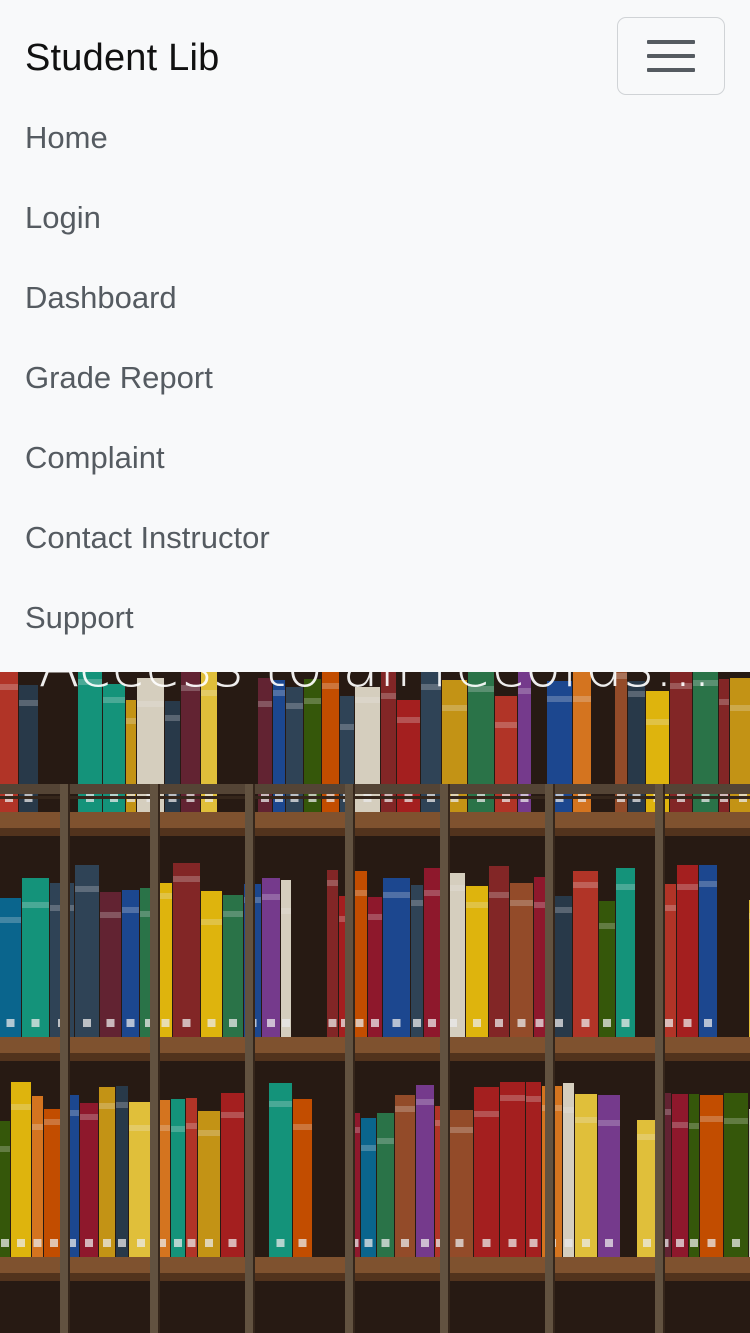 This screenshot has height=1333, width=750. Describe the element at coordinates (375, 618) in the screenshot. I see `nav-item-support: Support` at that location.